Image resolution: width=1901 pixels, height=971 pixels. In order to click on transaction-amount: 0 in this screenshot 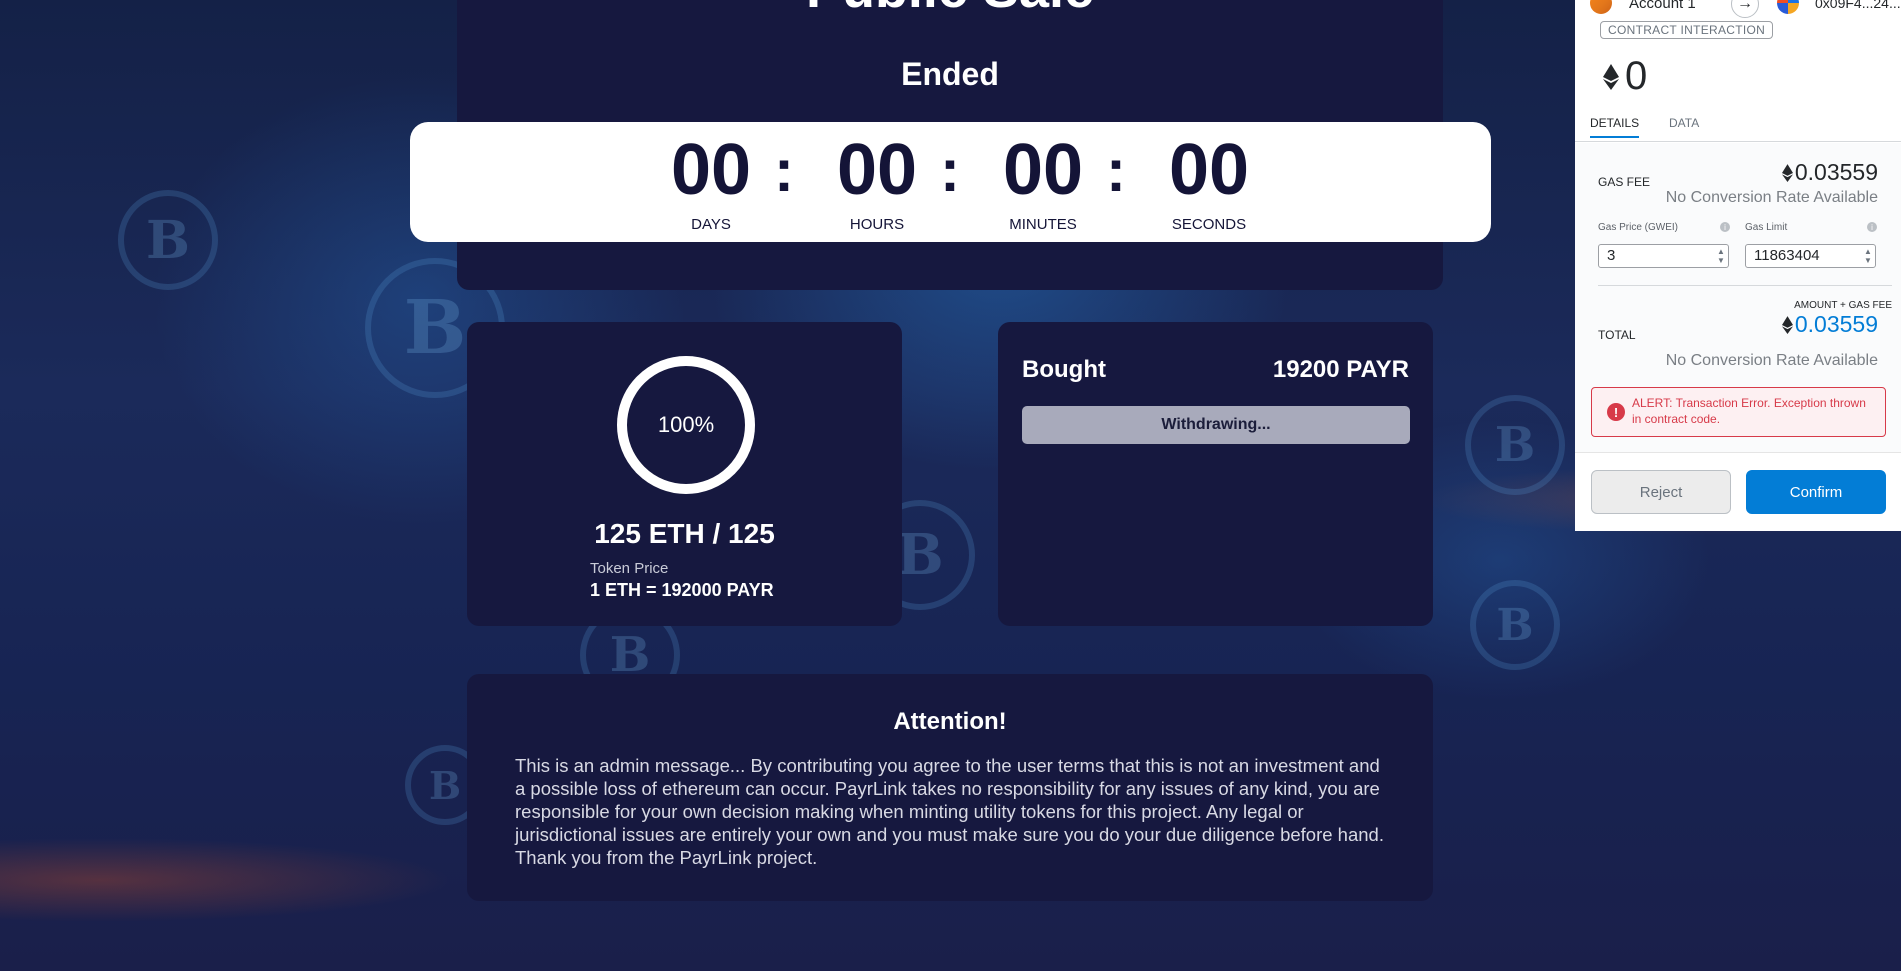, I will do `click(1625, 76)`.